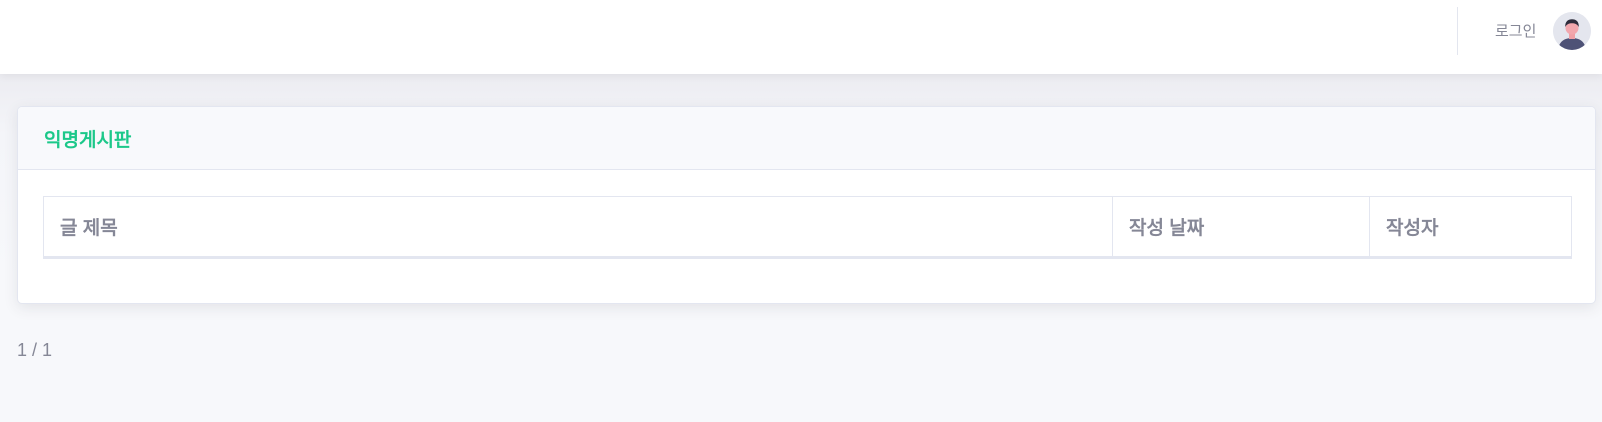  I want to click on user-avatar-icon, so click(1572, 31).